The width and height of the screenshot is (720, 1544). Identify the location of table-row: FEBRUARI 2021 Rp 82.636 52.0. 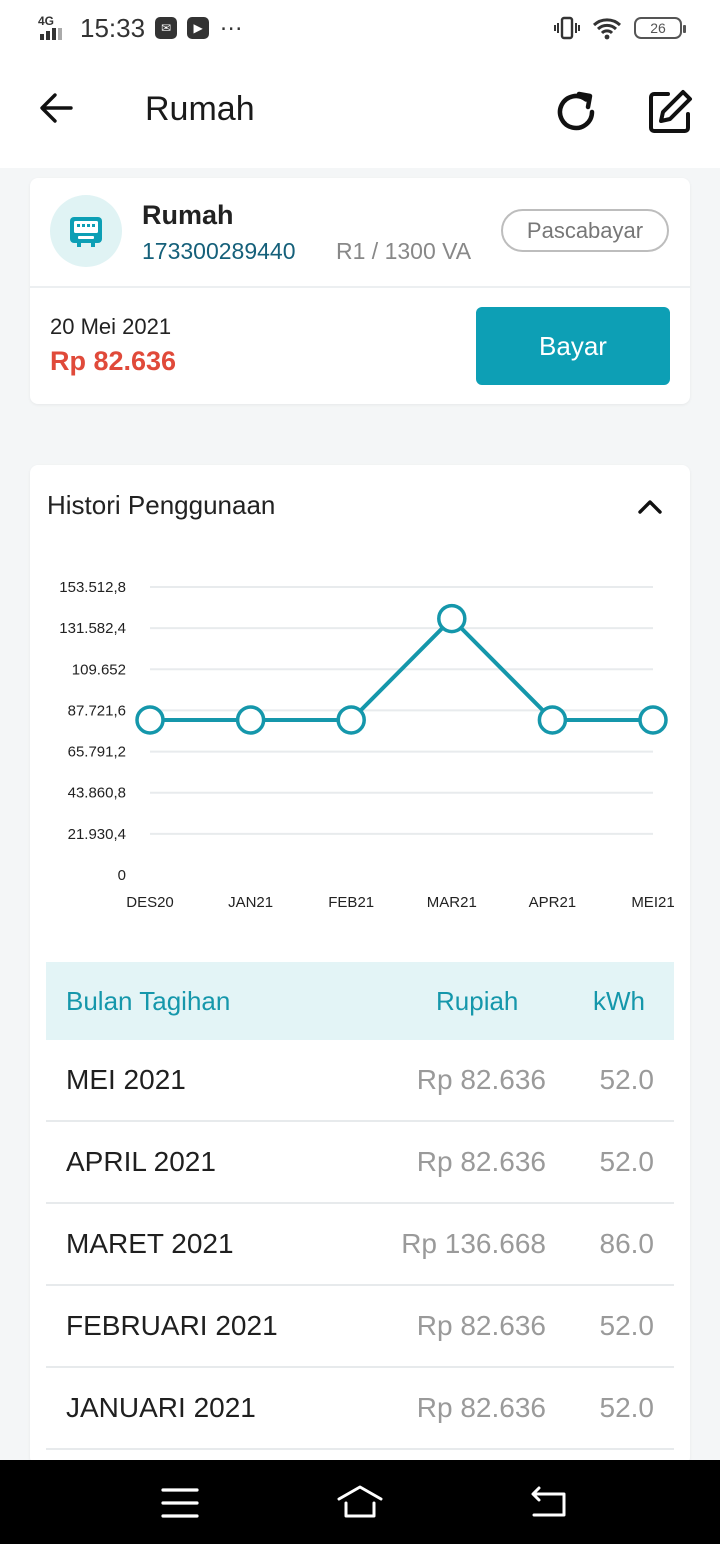
(360, 1327).